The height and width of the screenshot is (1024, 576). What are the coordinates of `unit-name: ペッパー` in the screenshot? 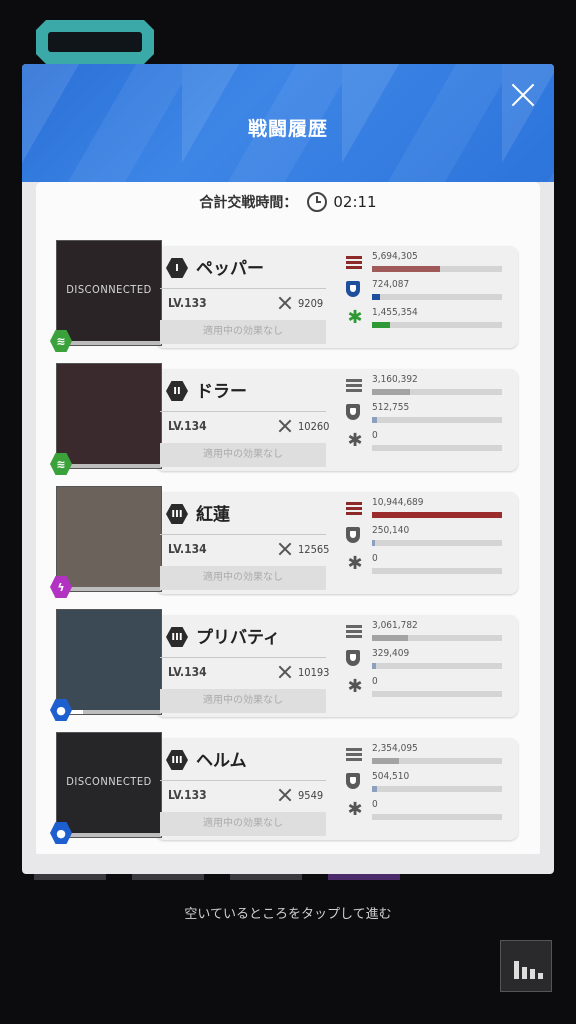 It's located at (230, 269).